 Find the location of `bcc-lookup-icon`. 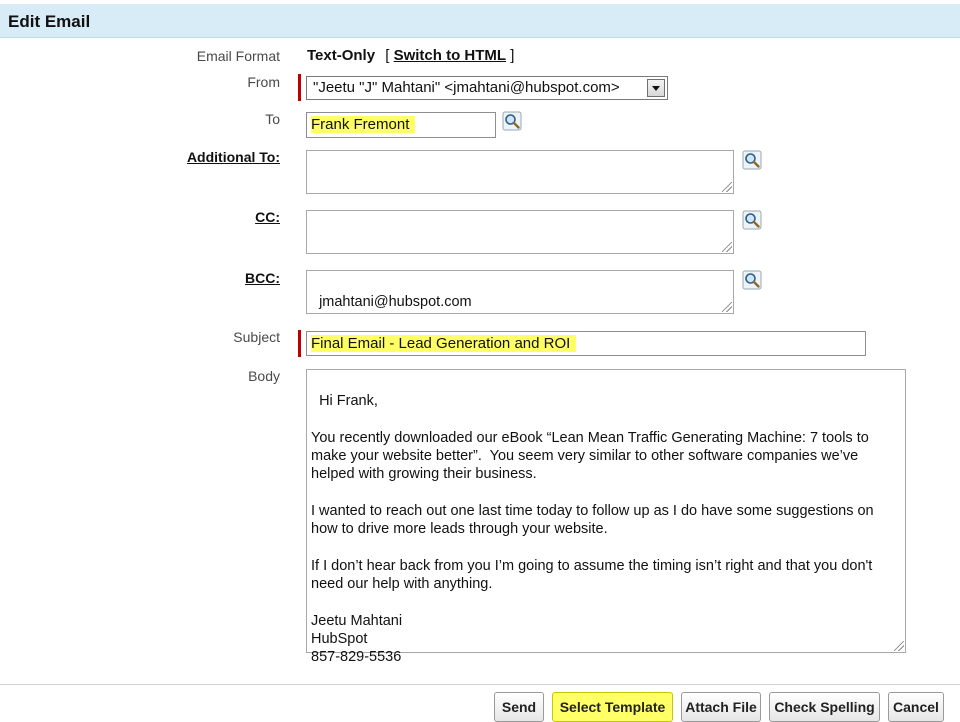

bcc-lookup-icon is located at coordinates (752, 280).